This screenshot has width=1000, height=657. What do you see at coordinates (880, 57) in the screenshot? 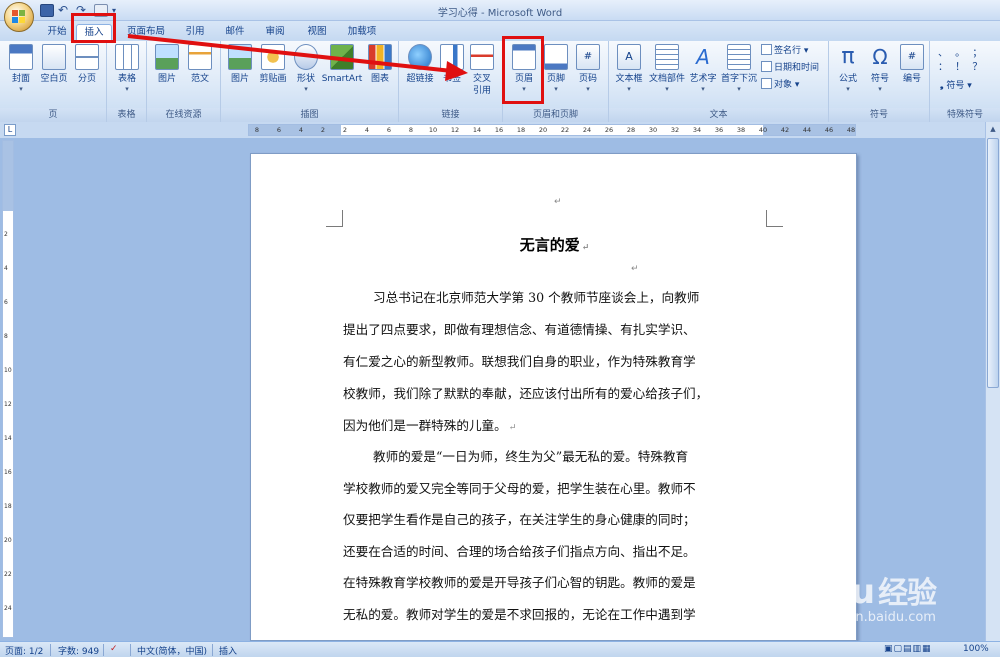
I see `omega-icon: Ω` at bounding box center [880, 57].